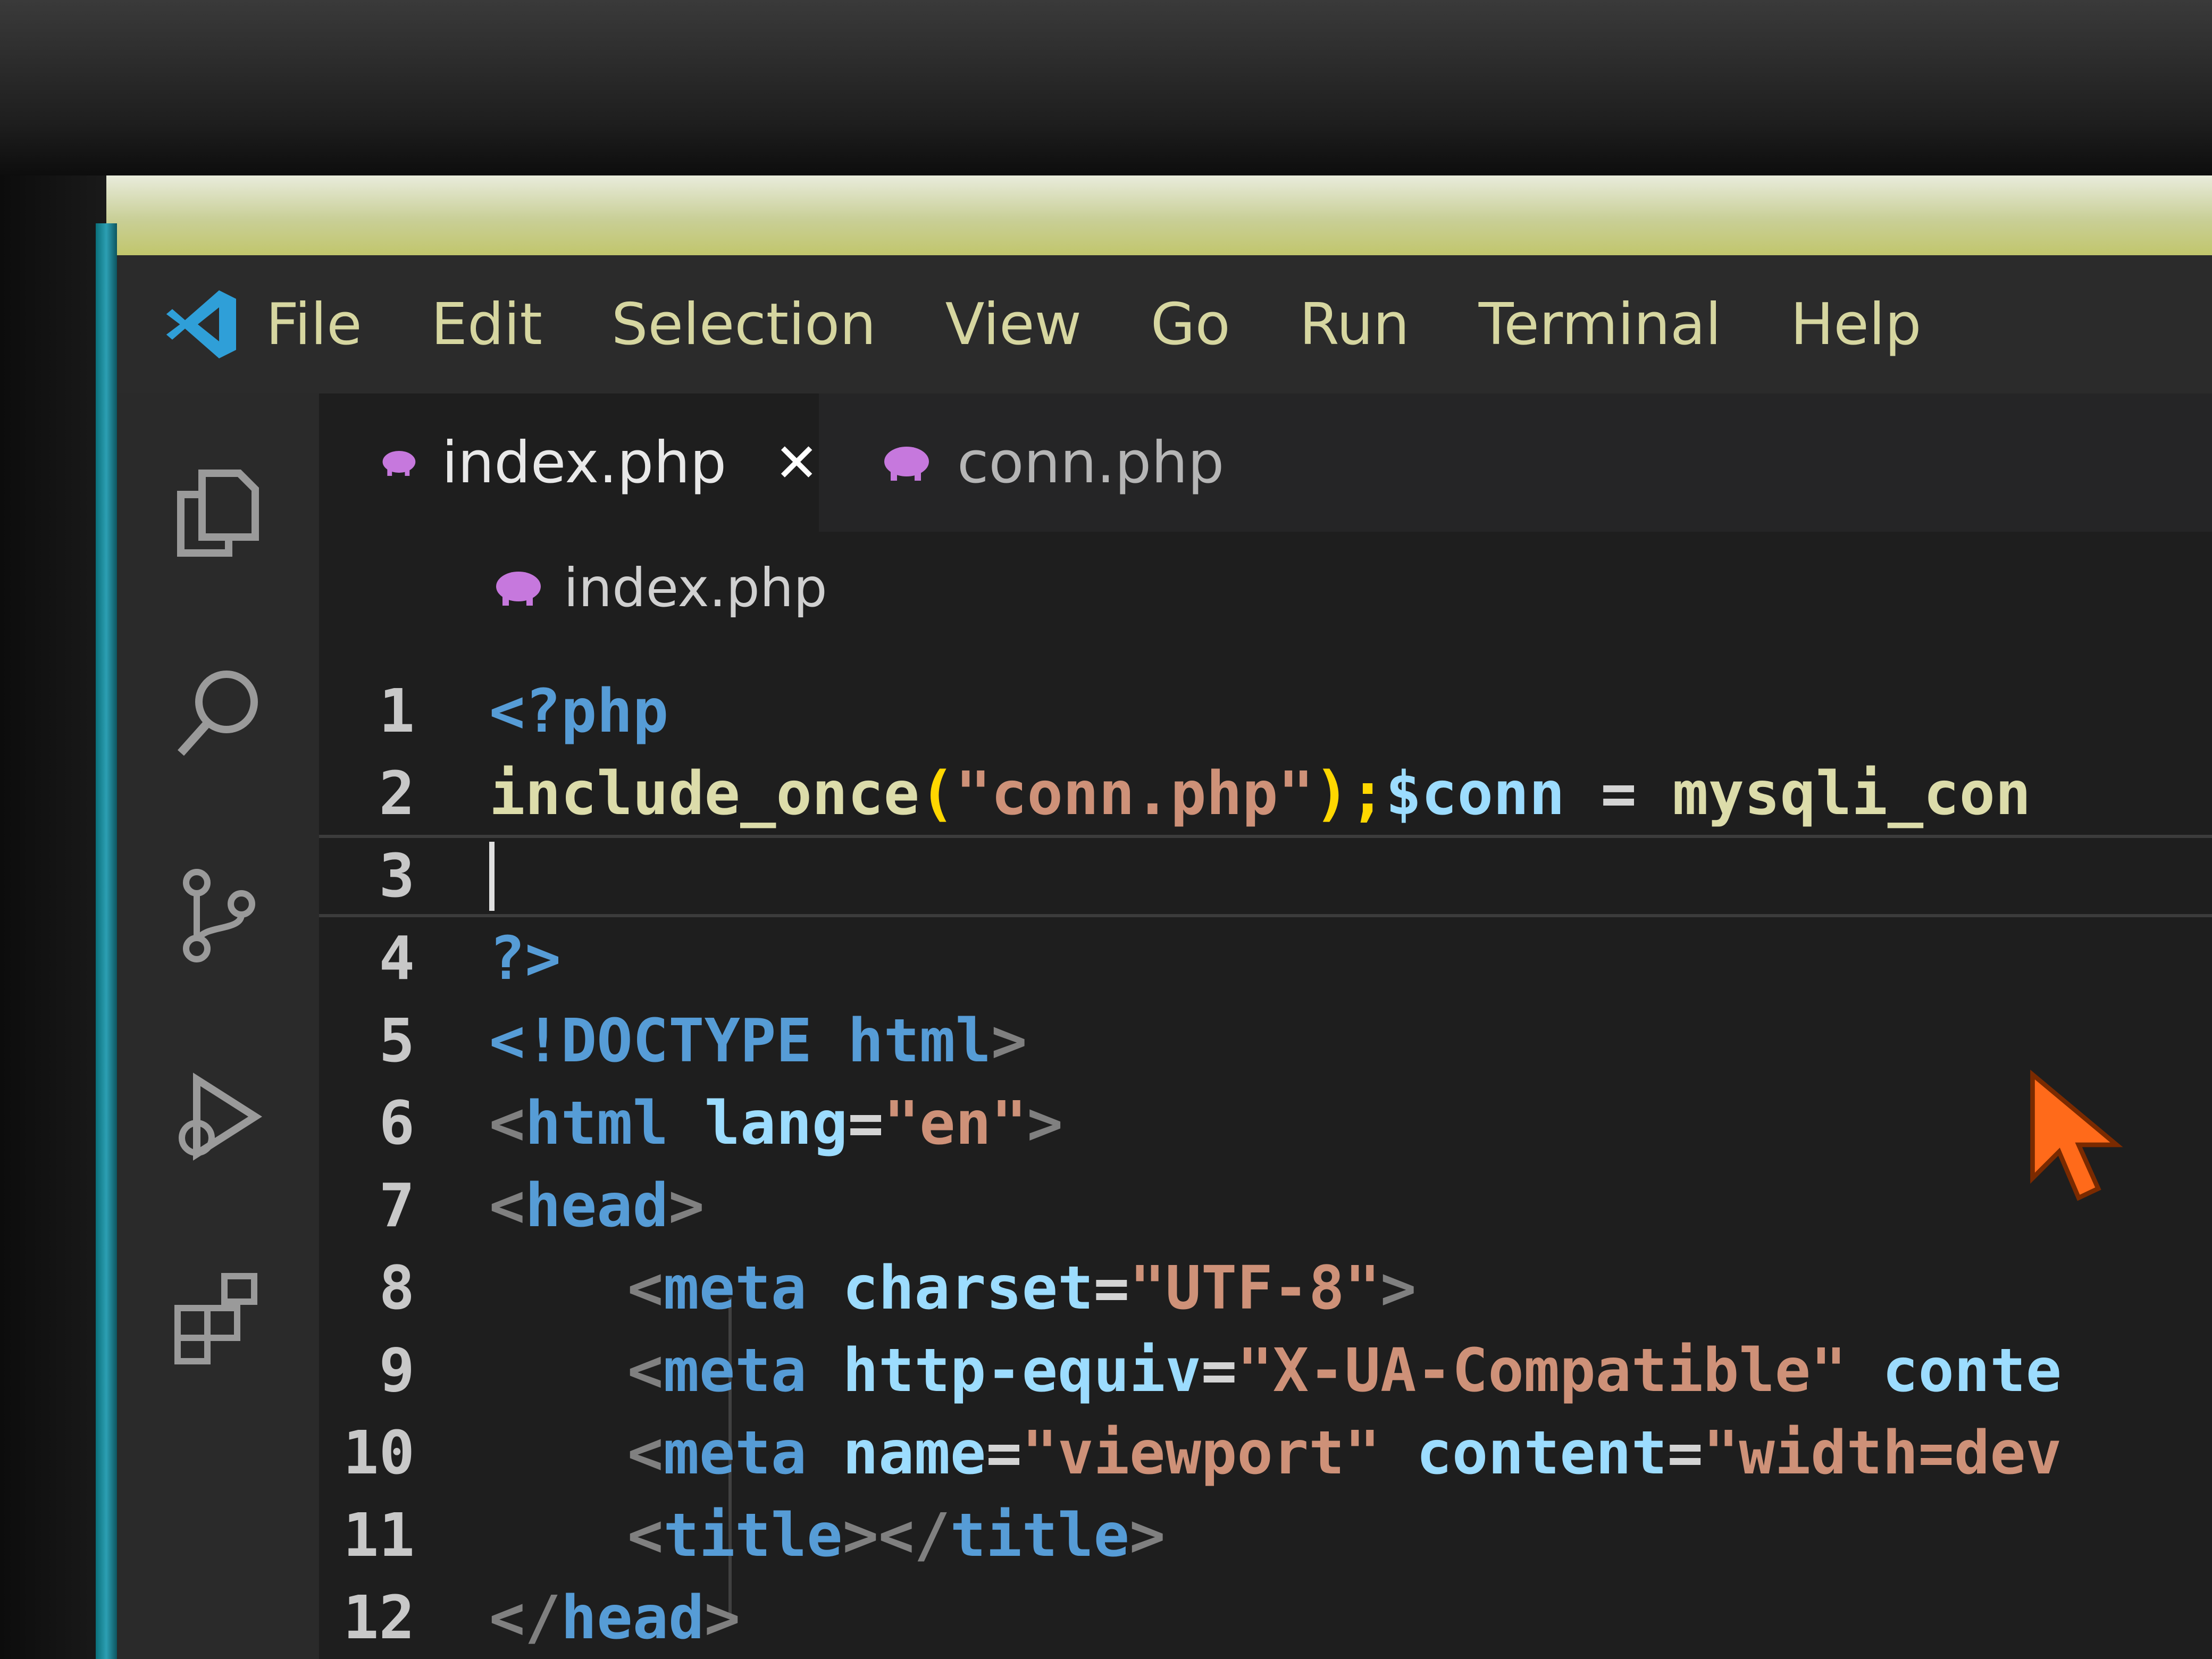  Describe the element at coordinates (579, 711) in the screenshot. I see `code-text: <?php` at that location.